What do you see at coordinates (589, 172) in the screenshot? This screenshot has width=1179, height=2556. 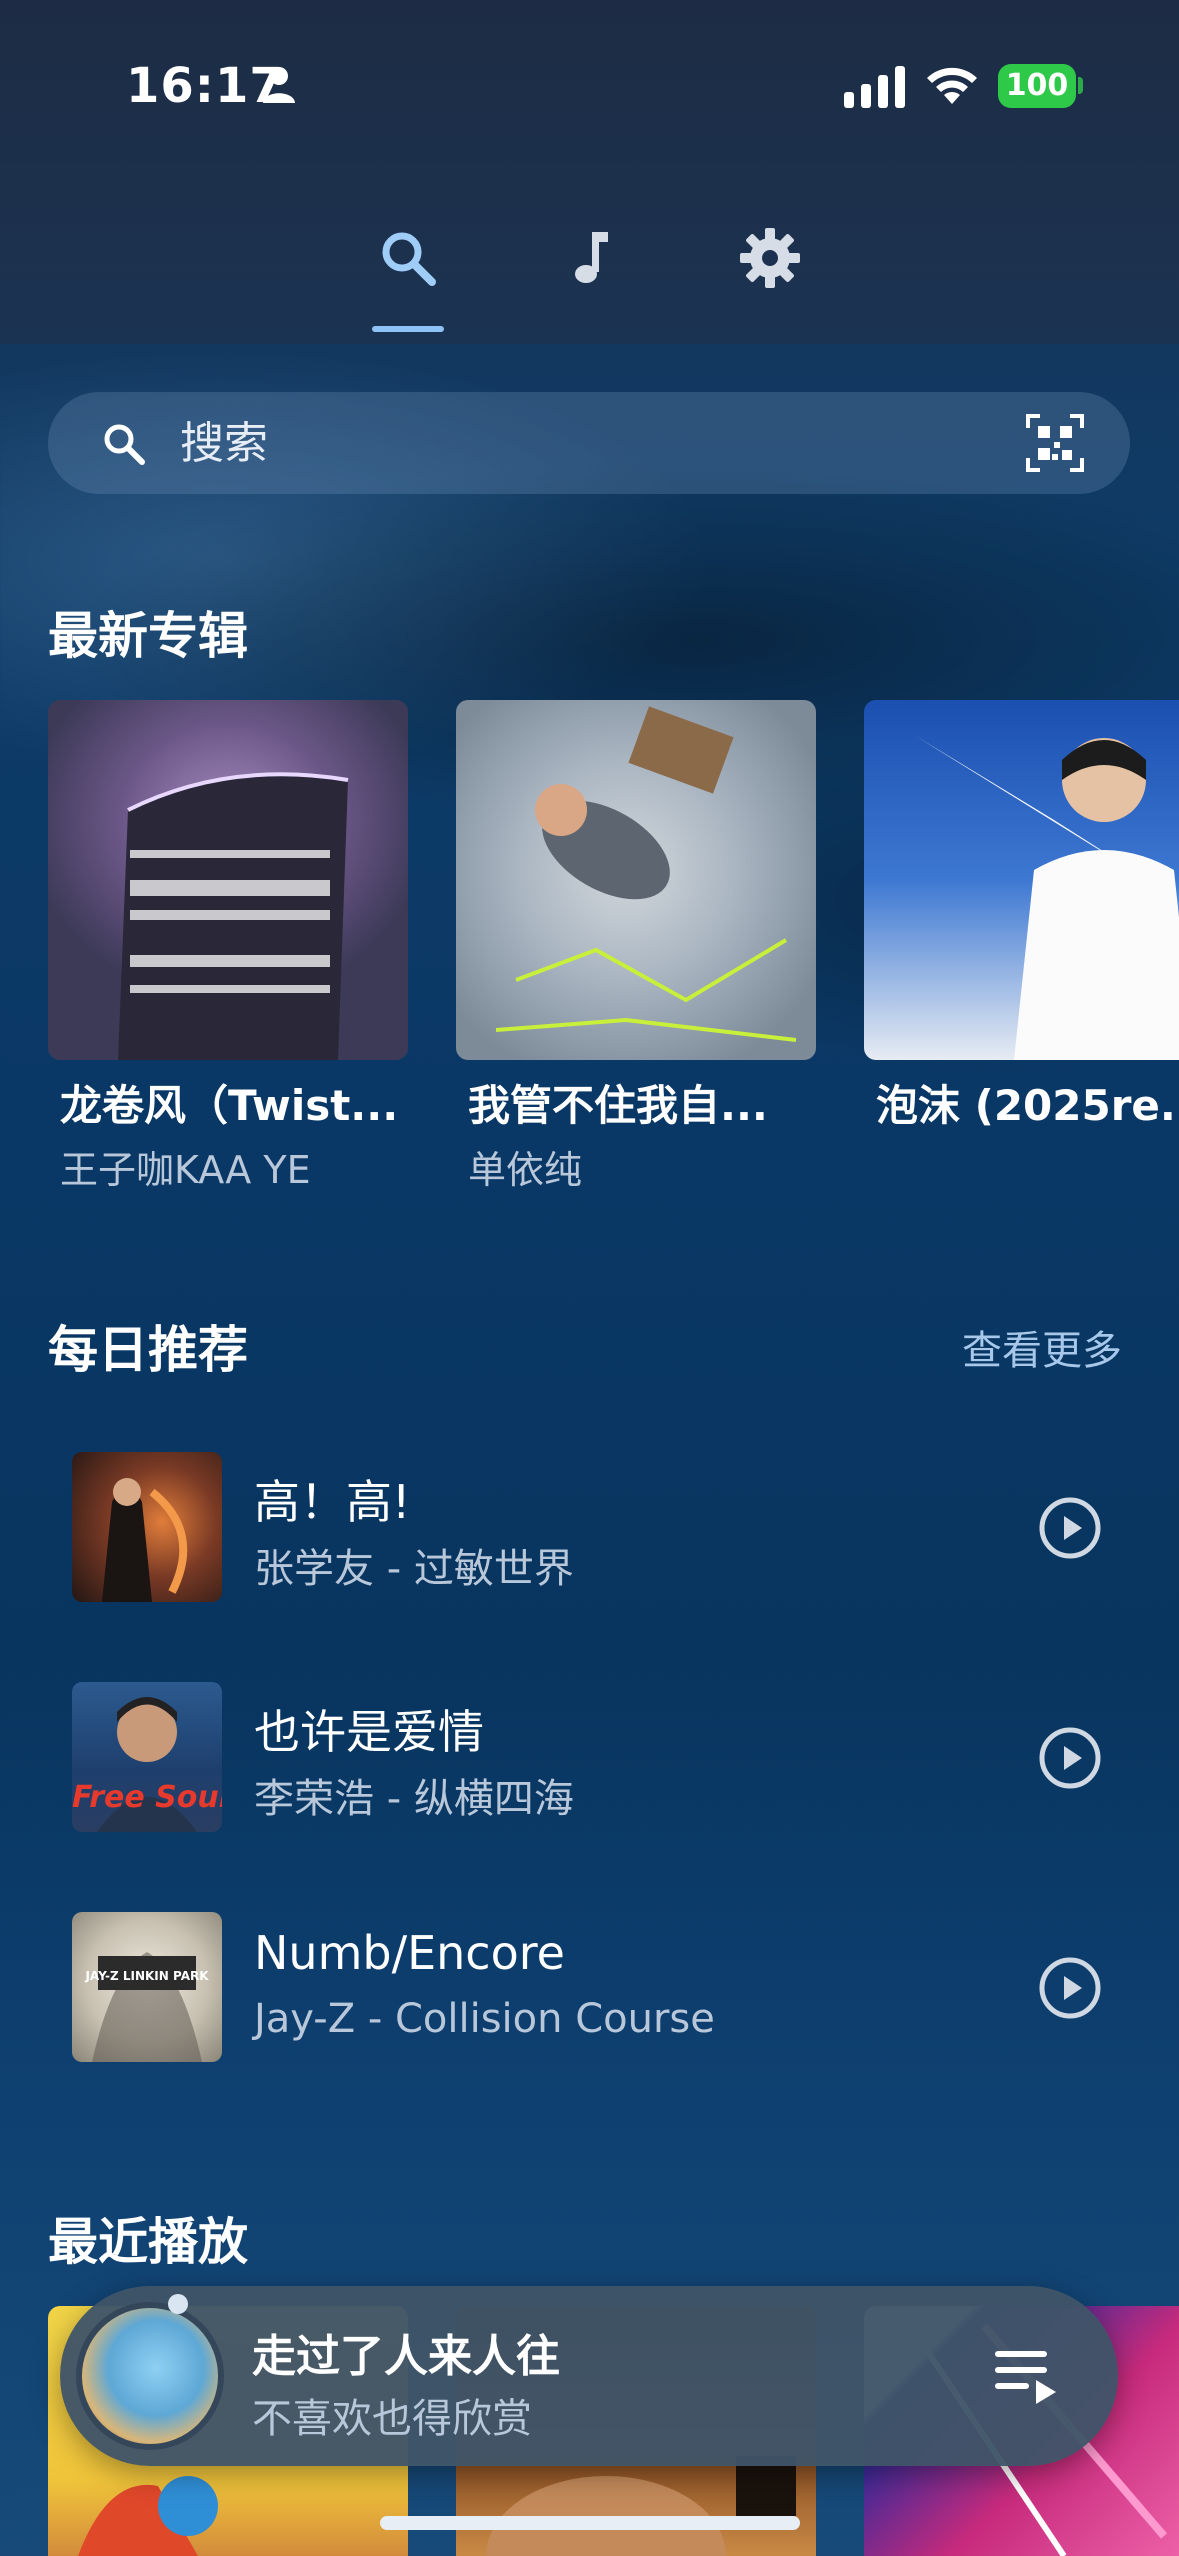 I see `app-header: 16:17 100` at bounding box center [589, 172].